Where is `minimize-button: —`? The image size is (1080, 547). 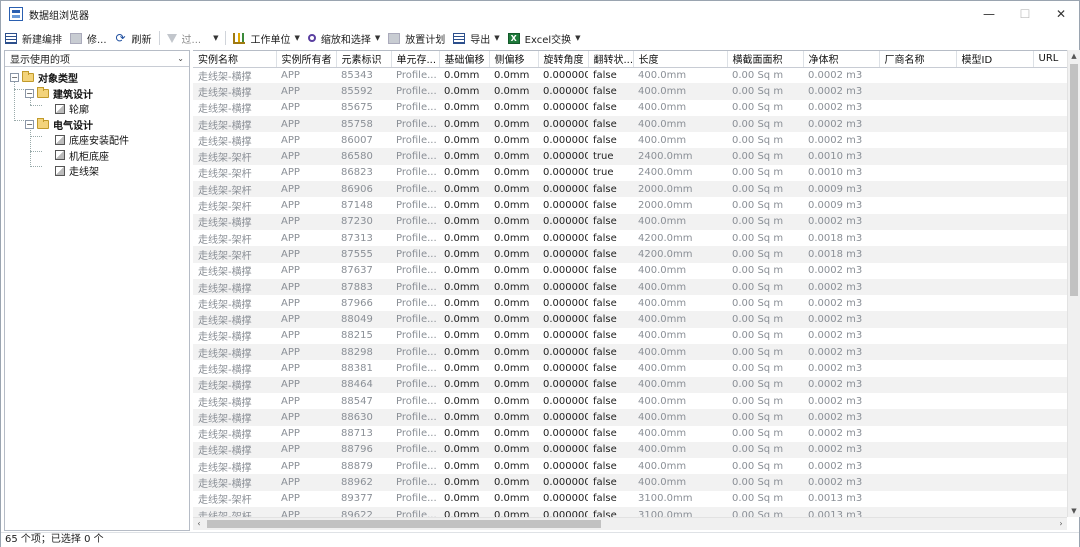 minimize-button: — is located at coordinates (989, 14).